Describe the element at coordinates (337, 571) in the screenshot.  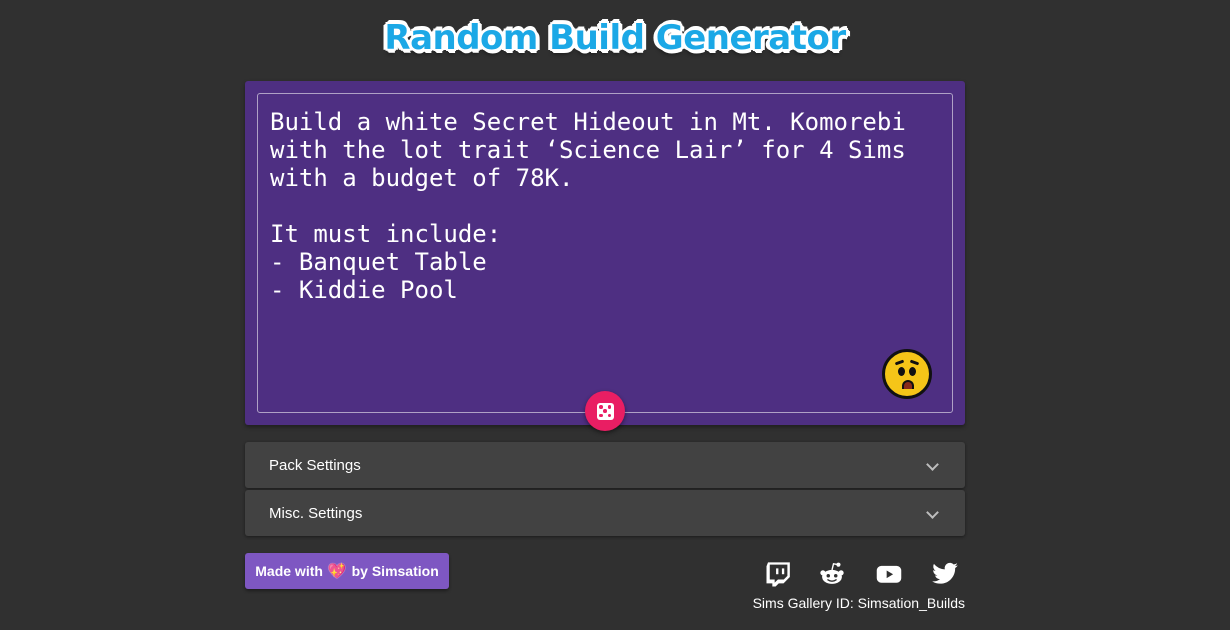
I see `heart-icon: 💖` at that location.